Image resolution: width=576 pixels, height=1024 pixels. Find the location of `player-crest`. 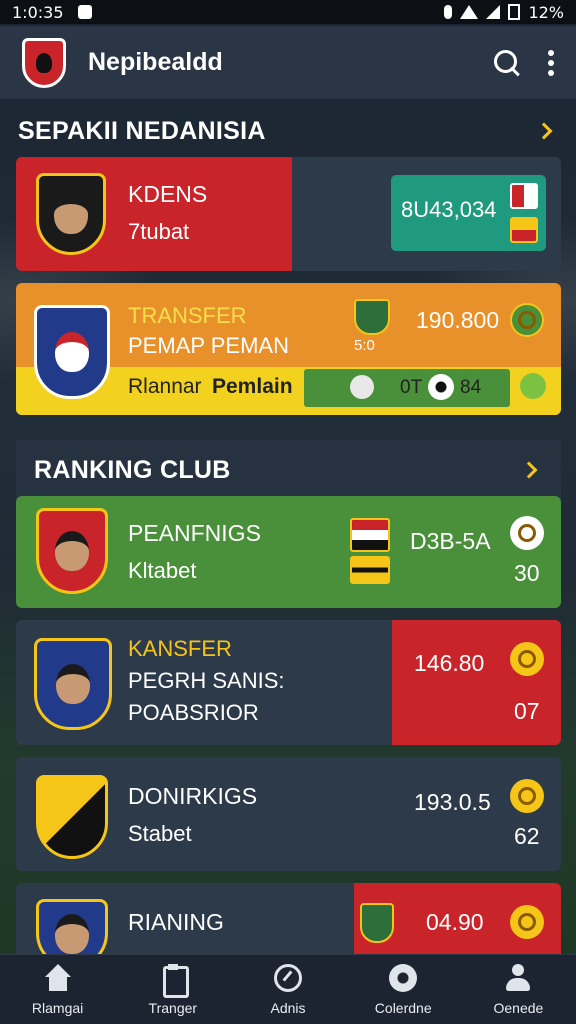

player-crest is located at coordinates (71, 214).